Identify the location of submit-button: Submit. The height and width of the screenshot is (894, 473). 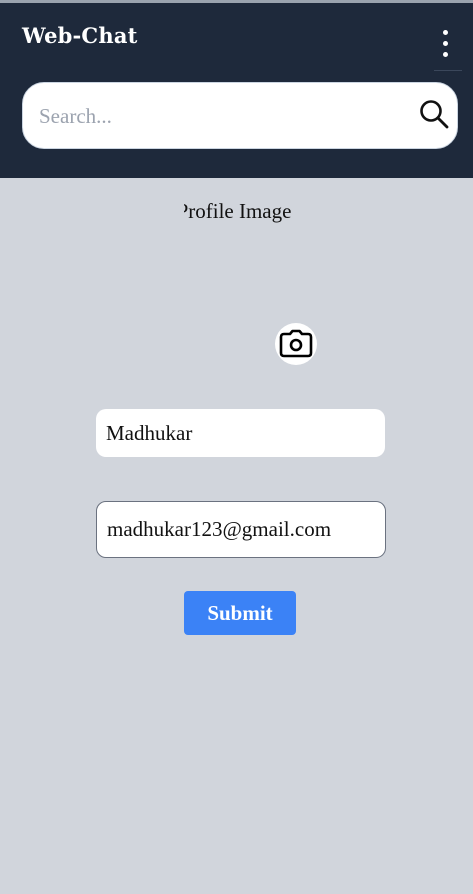
(240, 613).